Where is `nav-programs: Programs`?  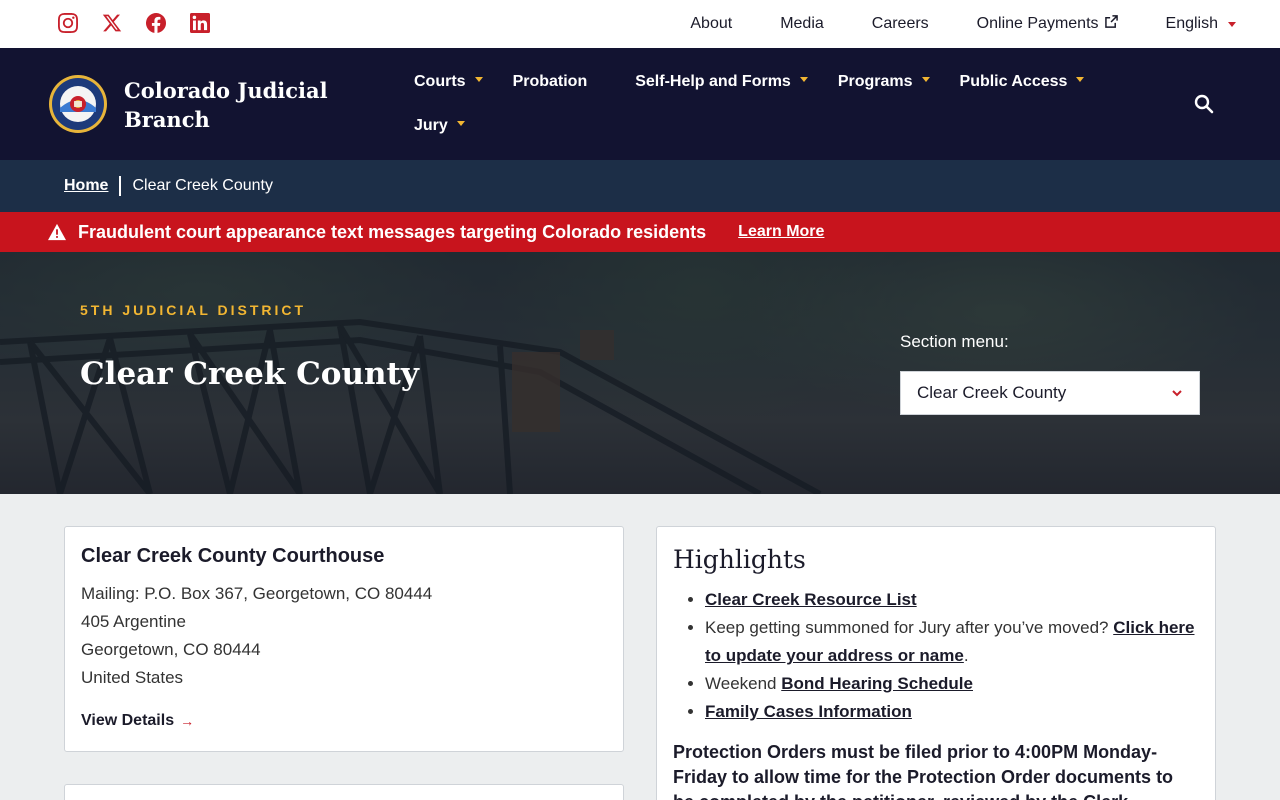
nav-programs: Programs is located at coordinates (884, 82).